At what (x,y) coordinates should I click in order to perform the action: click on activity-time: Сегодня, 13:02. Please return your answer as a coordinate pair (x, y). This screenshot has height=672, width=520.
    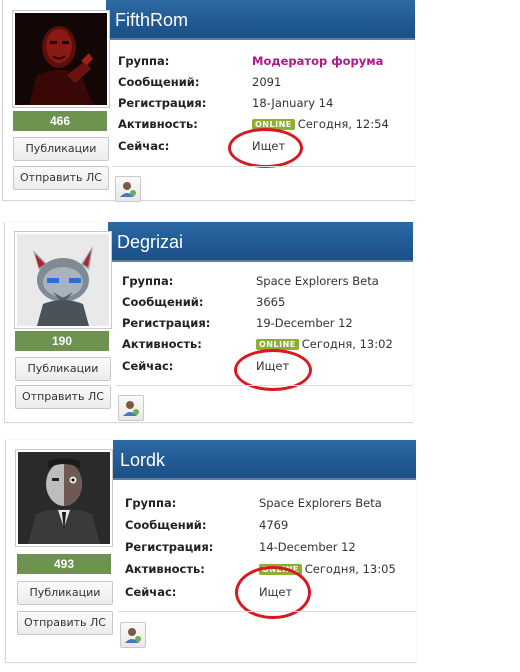
    Looking at the image, I should click on (347, 344).